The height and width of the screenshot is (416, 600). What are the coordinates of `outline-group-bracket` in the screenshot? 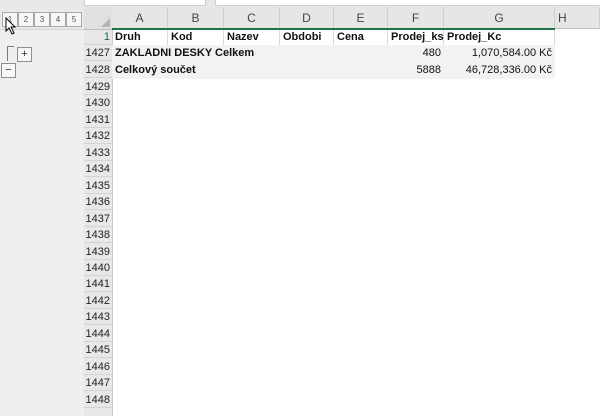 It's located at (10, 53).